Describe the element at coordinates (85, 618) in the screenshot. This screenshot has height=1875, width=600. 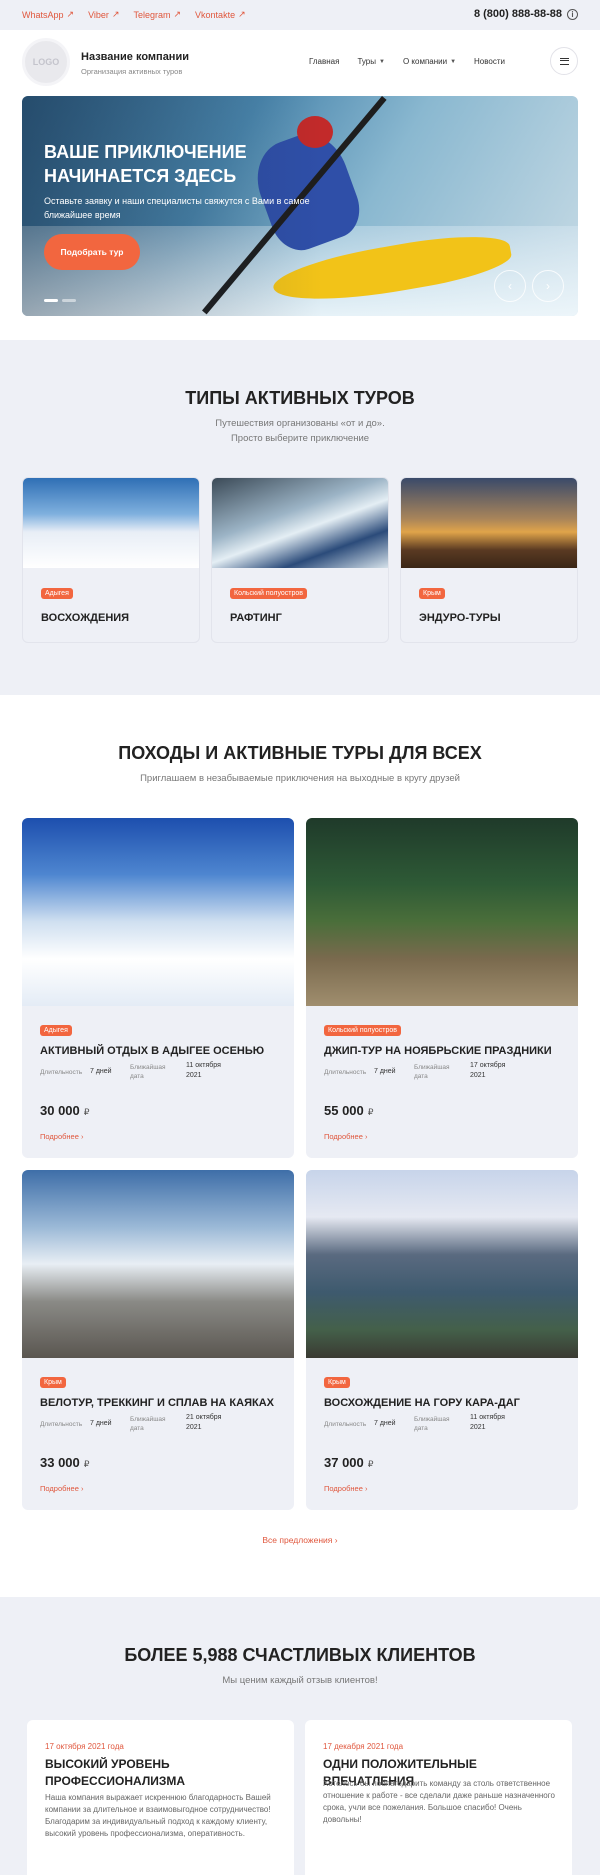
I see `type-name: ВОСХОЖДЕНИЯ` at that location.